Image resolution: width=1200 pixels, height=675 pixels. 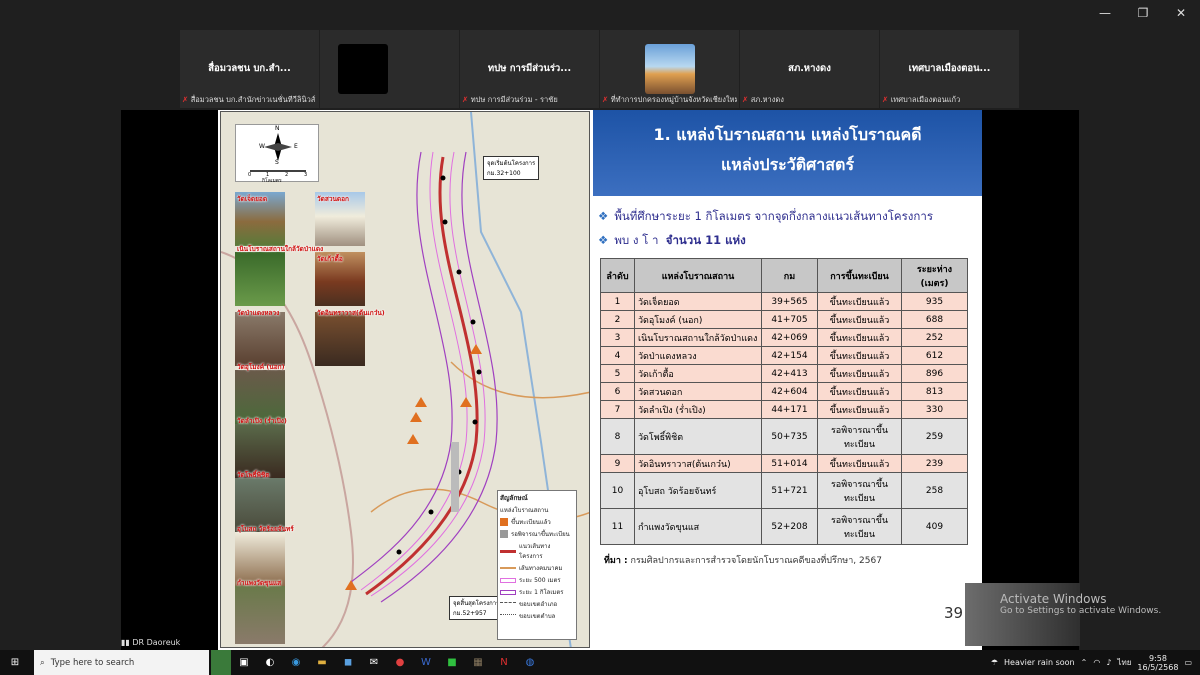 What do you see at coordinates (504, 522) in the screenshot?
I see `registered-site-icon` at bounding box center [504, 522].